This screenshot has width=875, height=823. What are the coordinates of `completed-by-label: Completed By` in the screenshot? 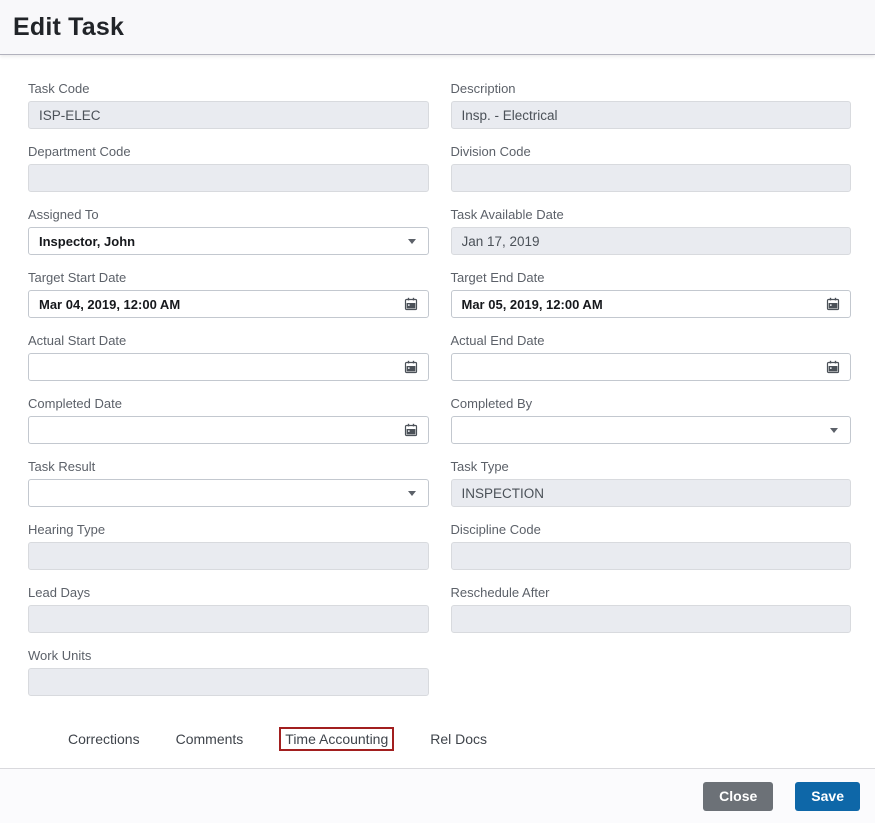 It's located at (491, 403).